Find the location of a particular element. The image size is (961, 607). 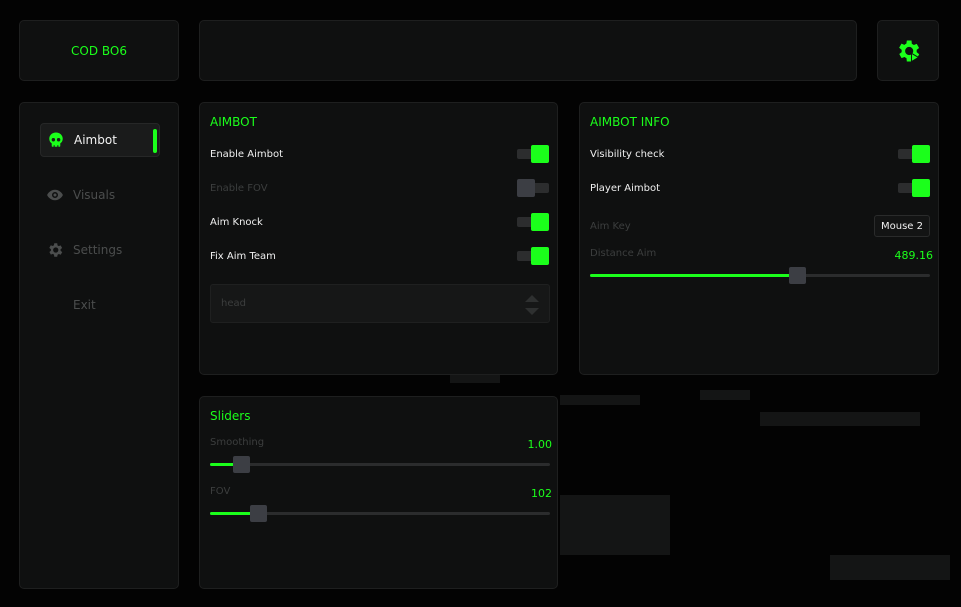

player-aimbot-toggle is located at coordinates (914, 188).